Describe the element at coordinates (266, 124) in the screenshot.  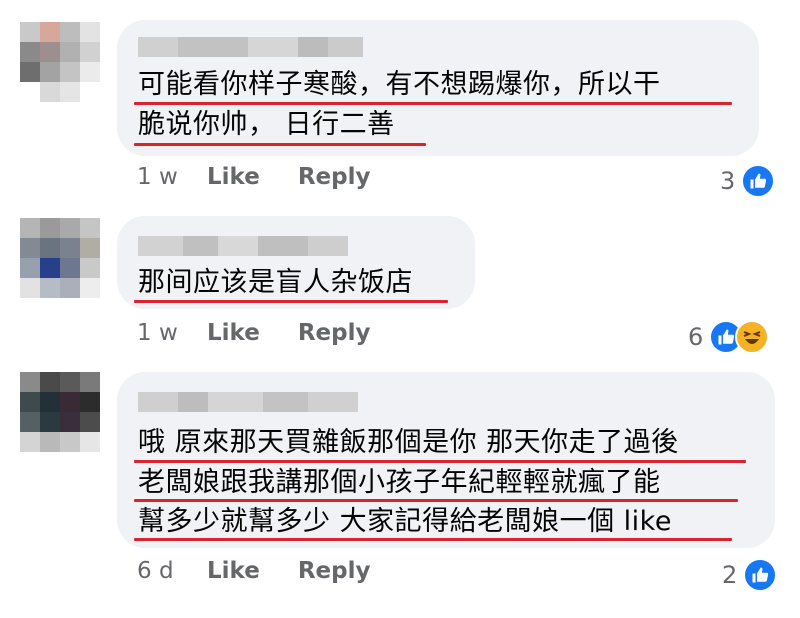
I see `comment-text-line: 脆说你帅， 日行二善` at that location.